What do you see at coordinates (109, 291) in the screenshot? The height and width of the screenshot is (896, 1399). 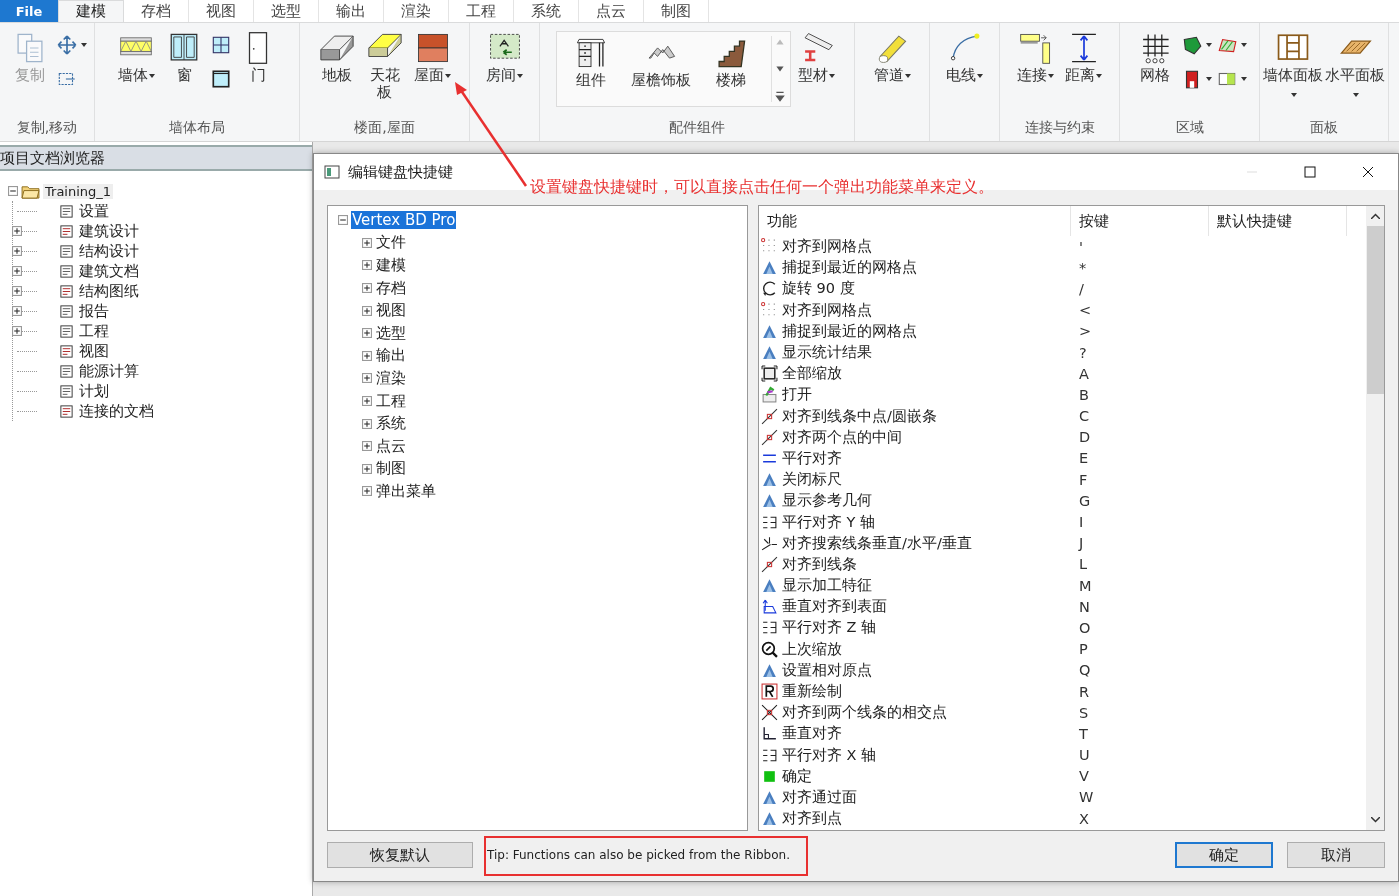 I see `tree-item: 结构图纸` at bounding box center [109, 291].